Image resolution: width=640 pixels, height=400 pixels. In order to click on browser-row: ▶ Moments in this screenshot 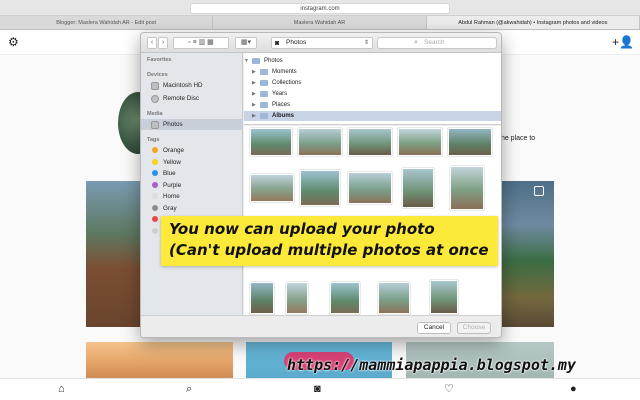, I will do `click(376, 72)`.